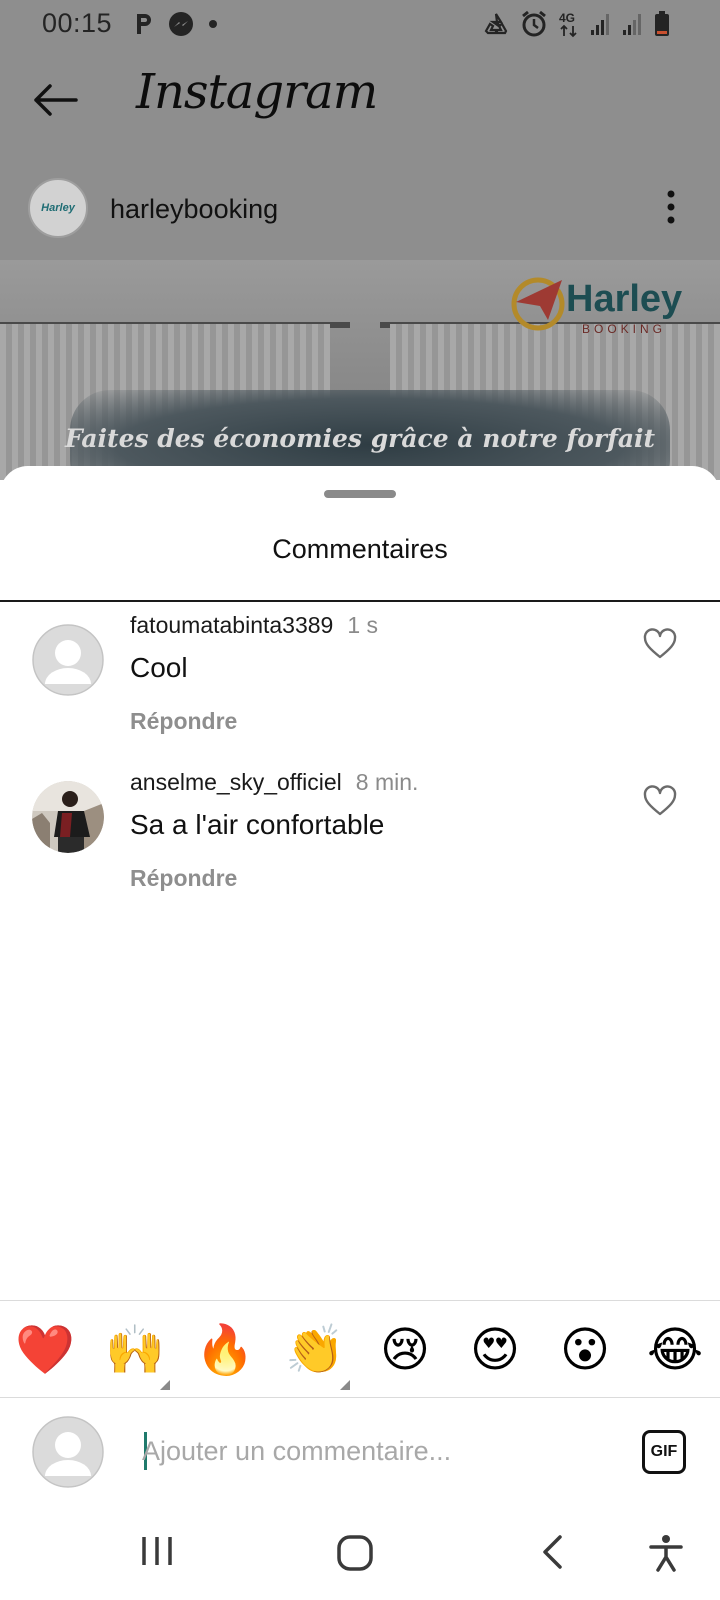 The height and width of the screenshot is (1600, 720). Describe the element at coordinates (553, 1552) in the screenshot. I see `back-icon` at that location.